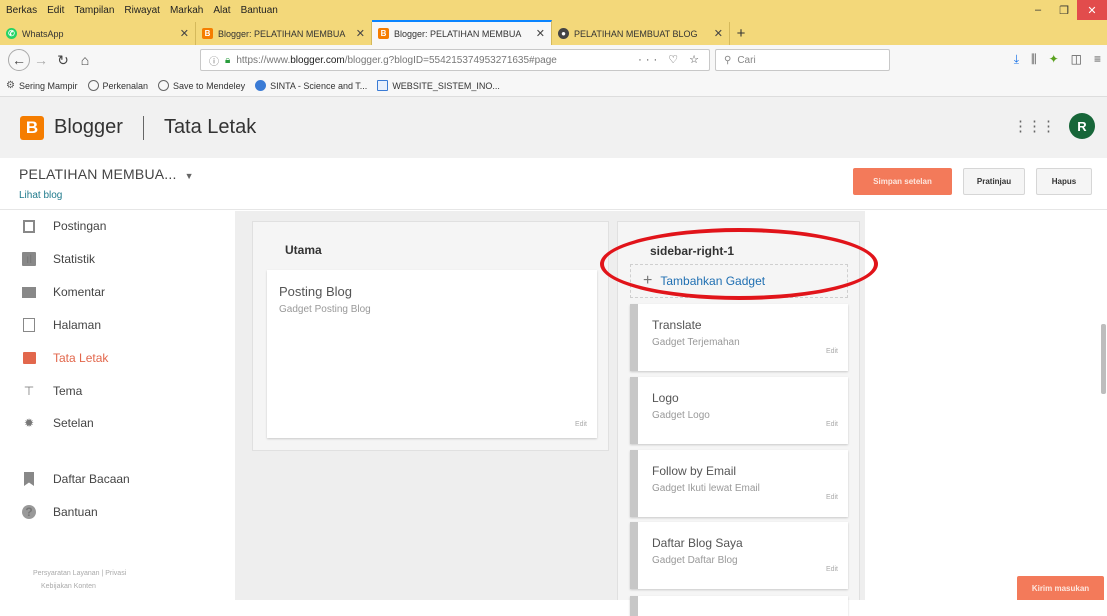  What do you see at coordinates (728, 60) in the screenshot?
I see `search-icon: ⚲` at bounding box center [728, 60].